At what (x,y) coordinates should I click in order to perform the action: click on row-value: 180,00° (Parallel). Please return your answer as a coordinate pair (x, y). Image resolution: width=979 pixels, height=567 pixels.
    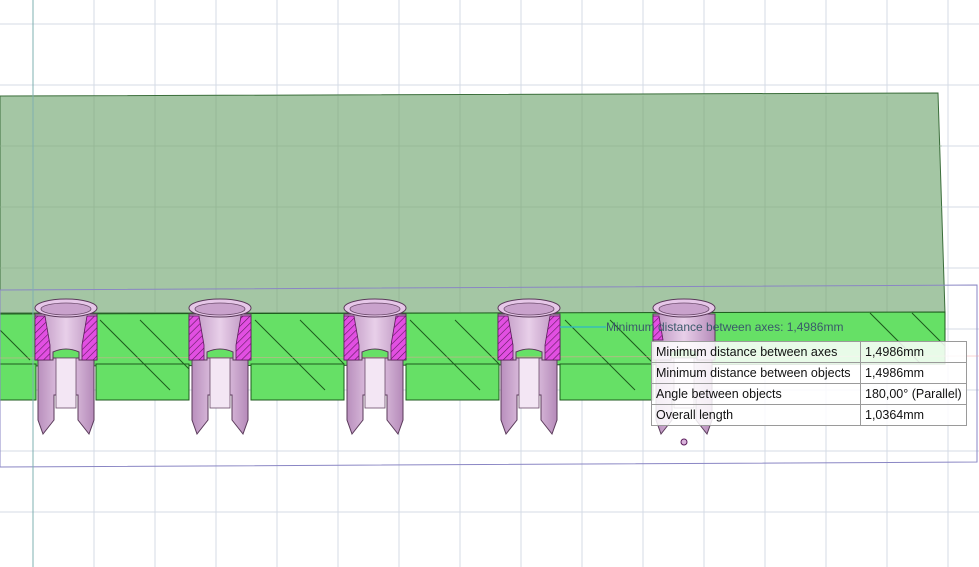
    Looking at the image, I should click on (913, 394).